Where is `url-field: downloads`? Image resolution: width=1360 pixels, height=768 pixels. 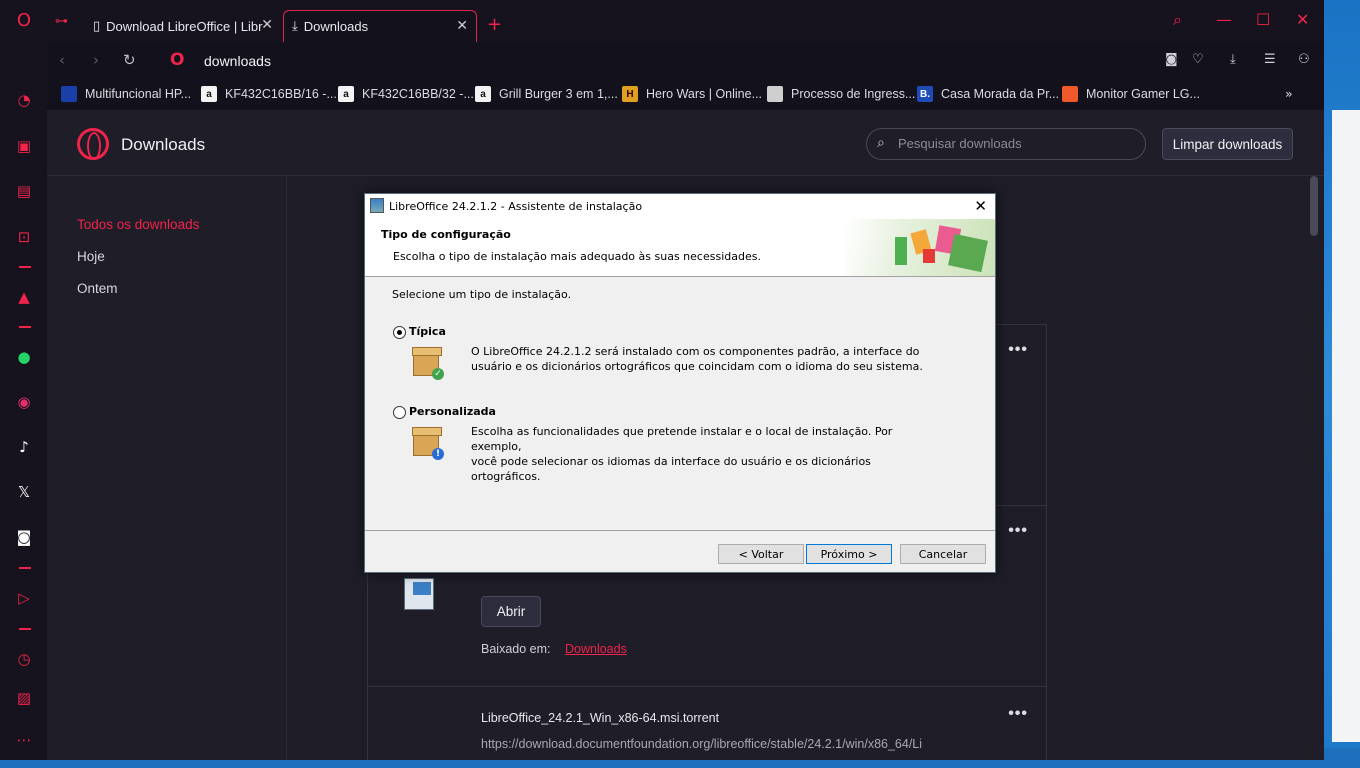
url-field: downloads is located at coordinates (237, 61).